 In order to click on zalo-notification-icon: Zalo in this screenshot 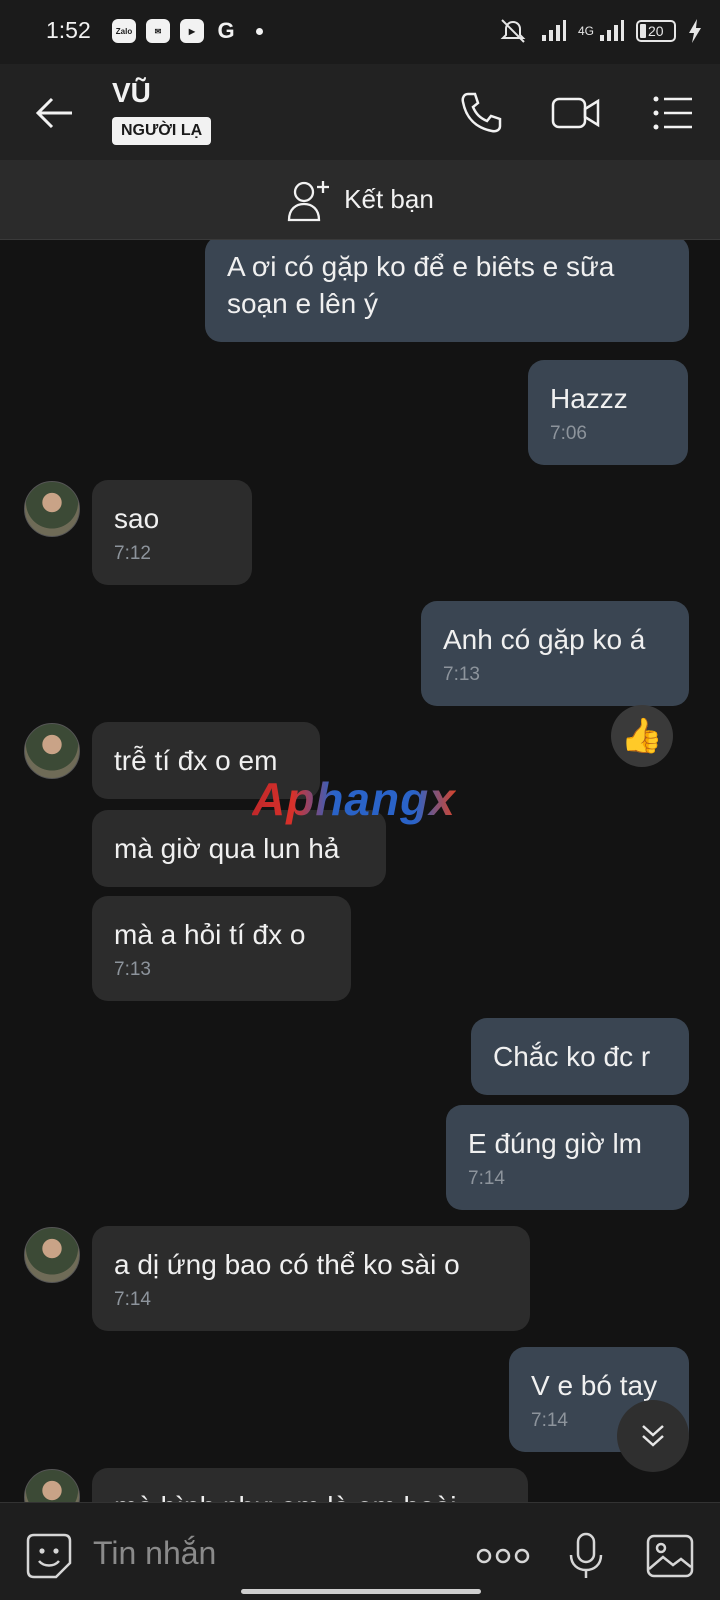, I will do `click(124, 31)`.